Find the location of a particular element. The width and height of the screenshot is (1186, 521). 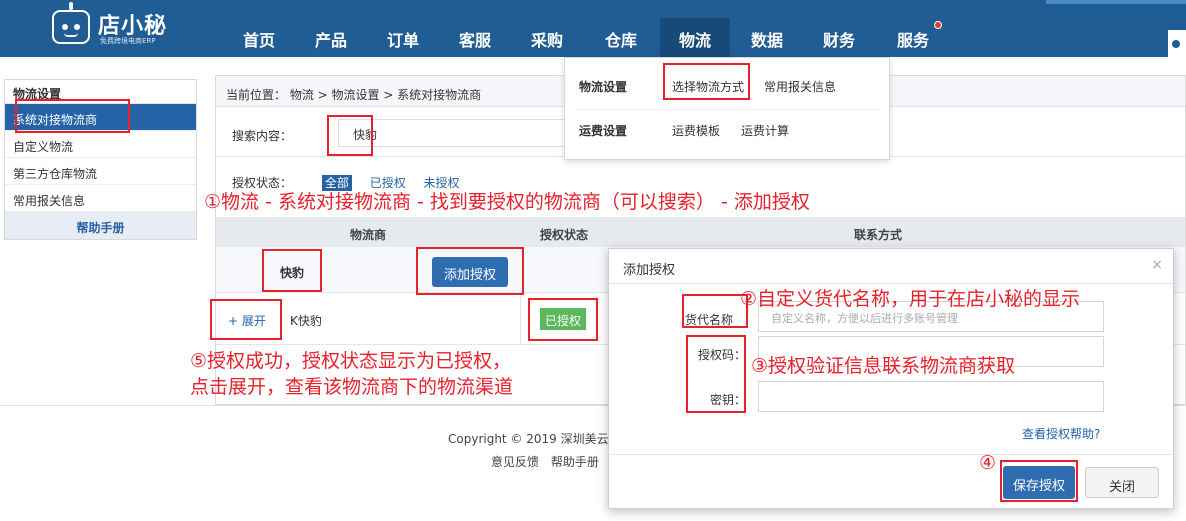

copyright: Copyright © 2019 深圳美云 is located at coordinates (528, 439).